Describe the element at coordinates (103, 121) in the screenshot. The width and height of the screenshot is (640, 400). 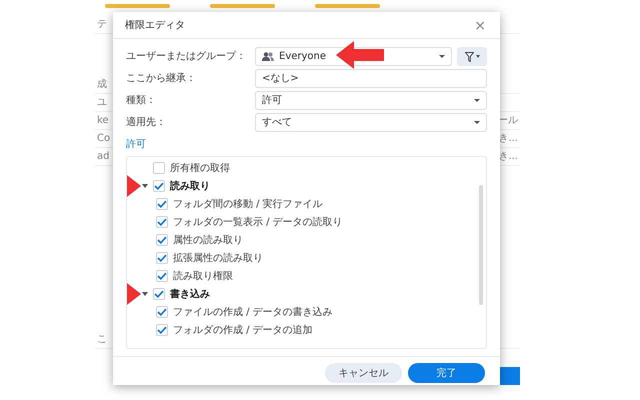
I see `background-text: ke` at that location.